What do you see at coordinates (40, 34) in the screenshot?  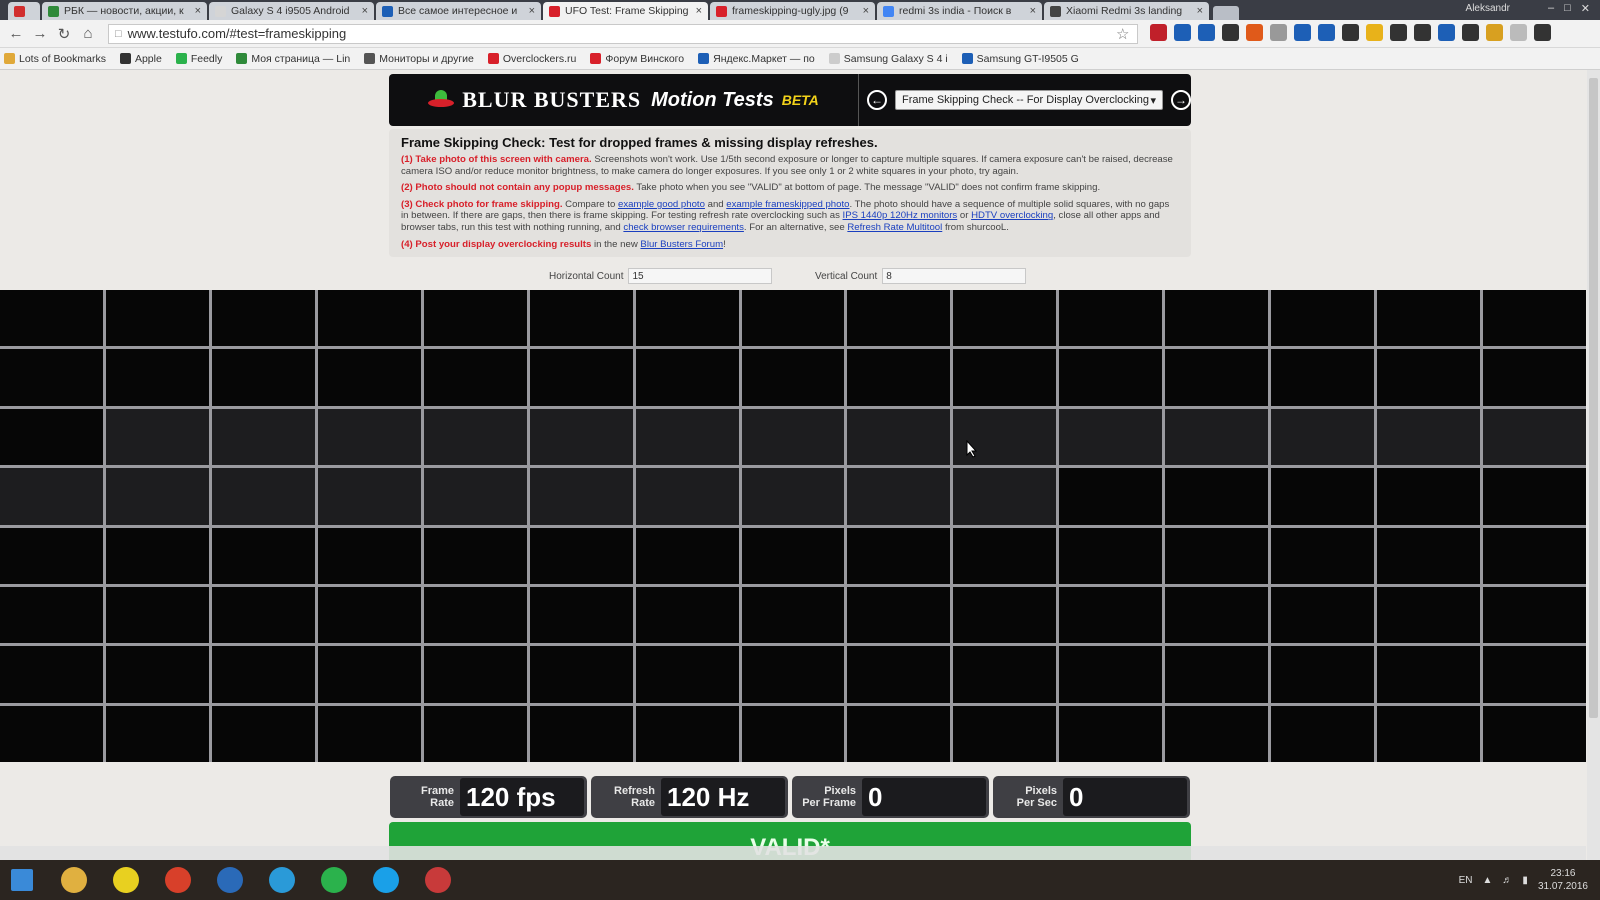 I see `forward-icon: →` at bounding box center [40, 34].